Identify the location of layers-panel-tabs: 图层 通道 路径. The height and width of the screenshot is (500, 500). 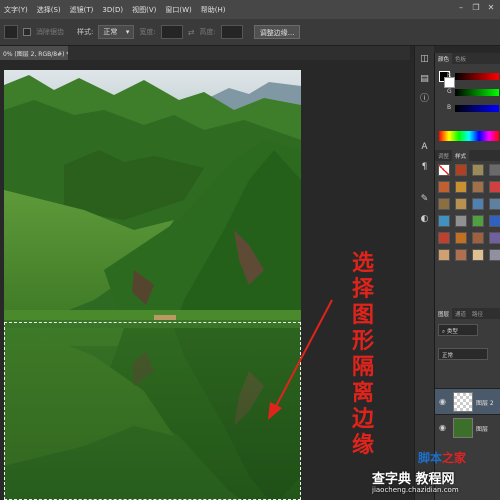
(467, 313).